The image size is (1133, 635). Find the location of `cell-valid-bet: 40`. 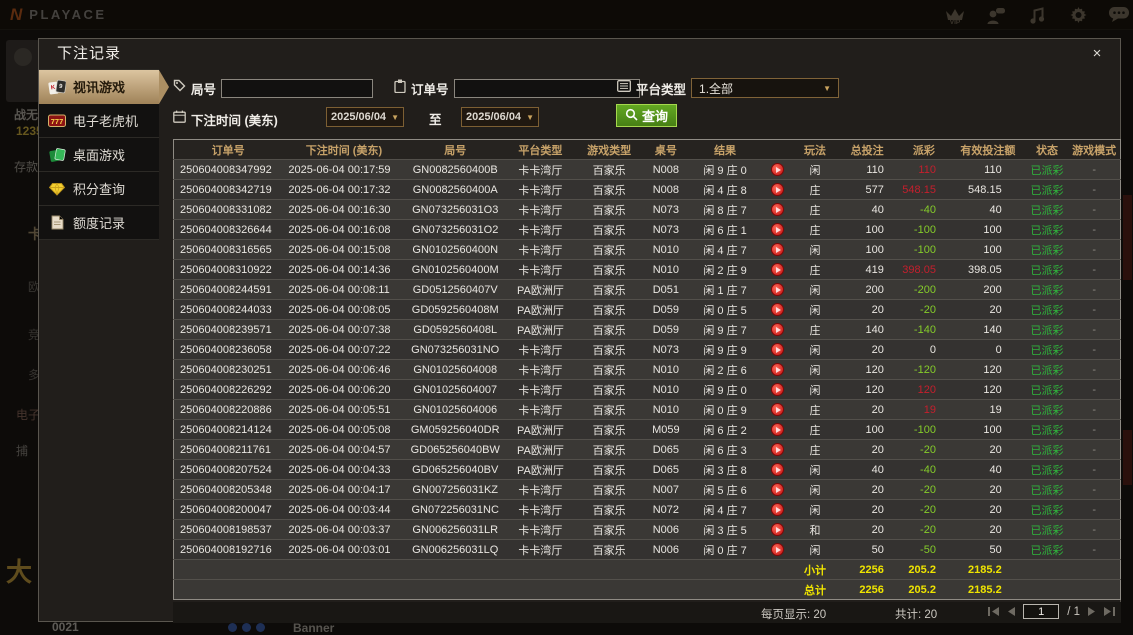

cell-valid-bet: 40 is located at coordinates (995, 469).